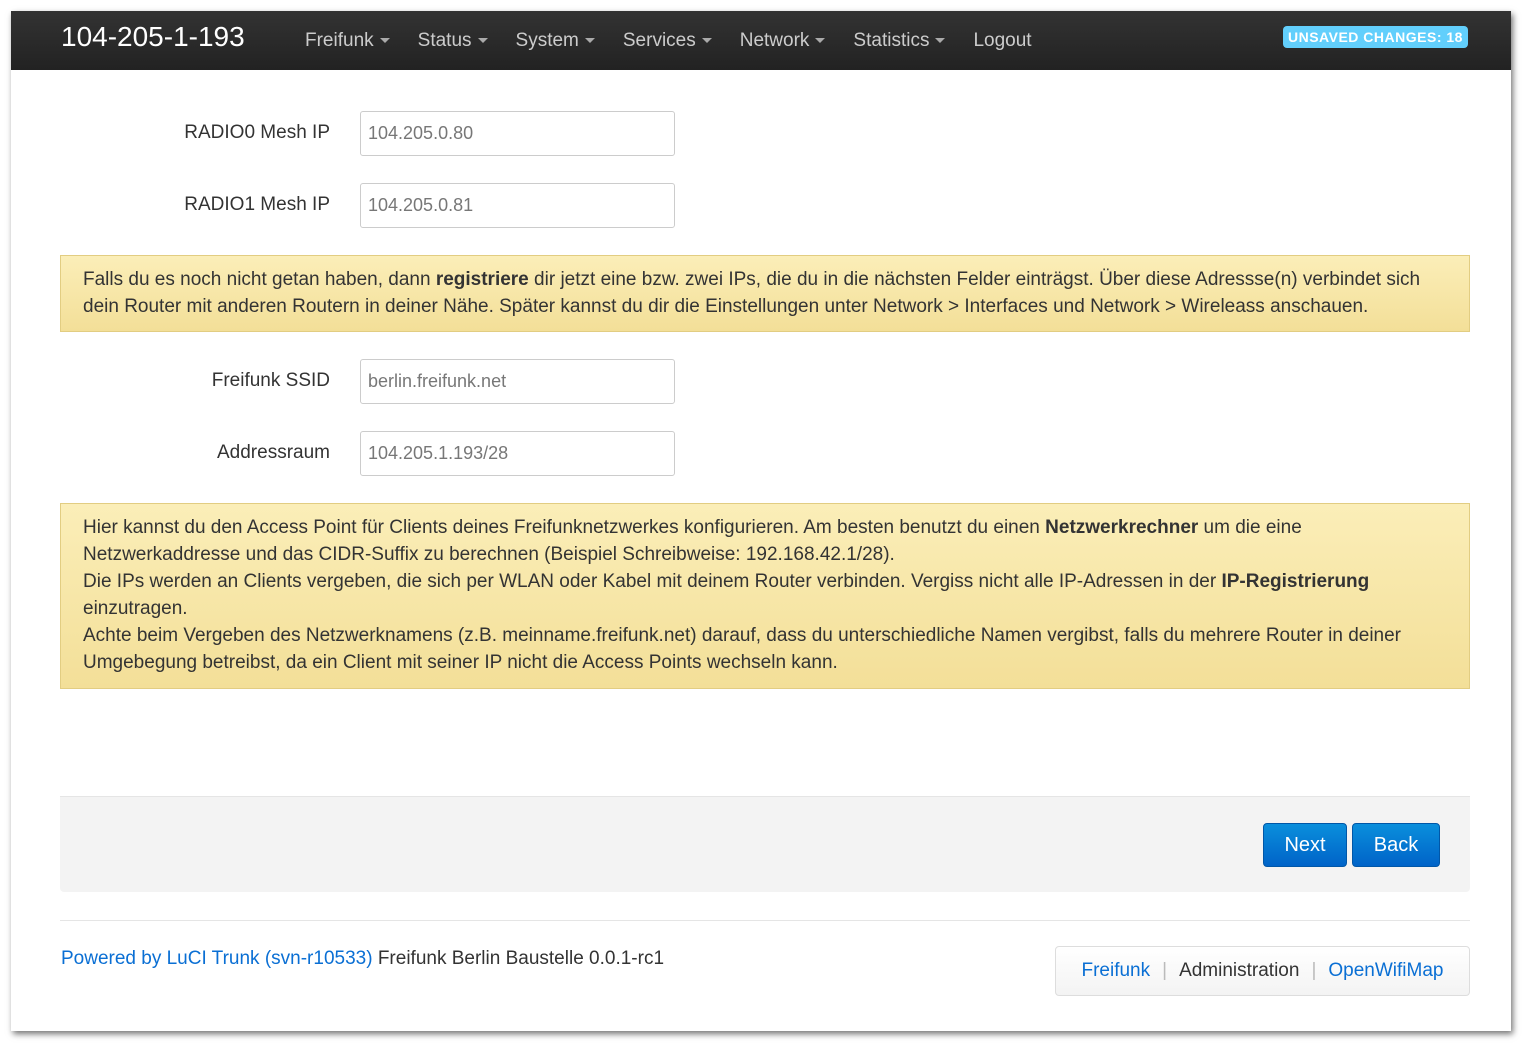 Image resolution: width=1530 pixels, height=1050 pixels. Describe the element at coordinates (1002, 41) in the screenshot. I see `menu-logout: Logout` at that location.